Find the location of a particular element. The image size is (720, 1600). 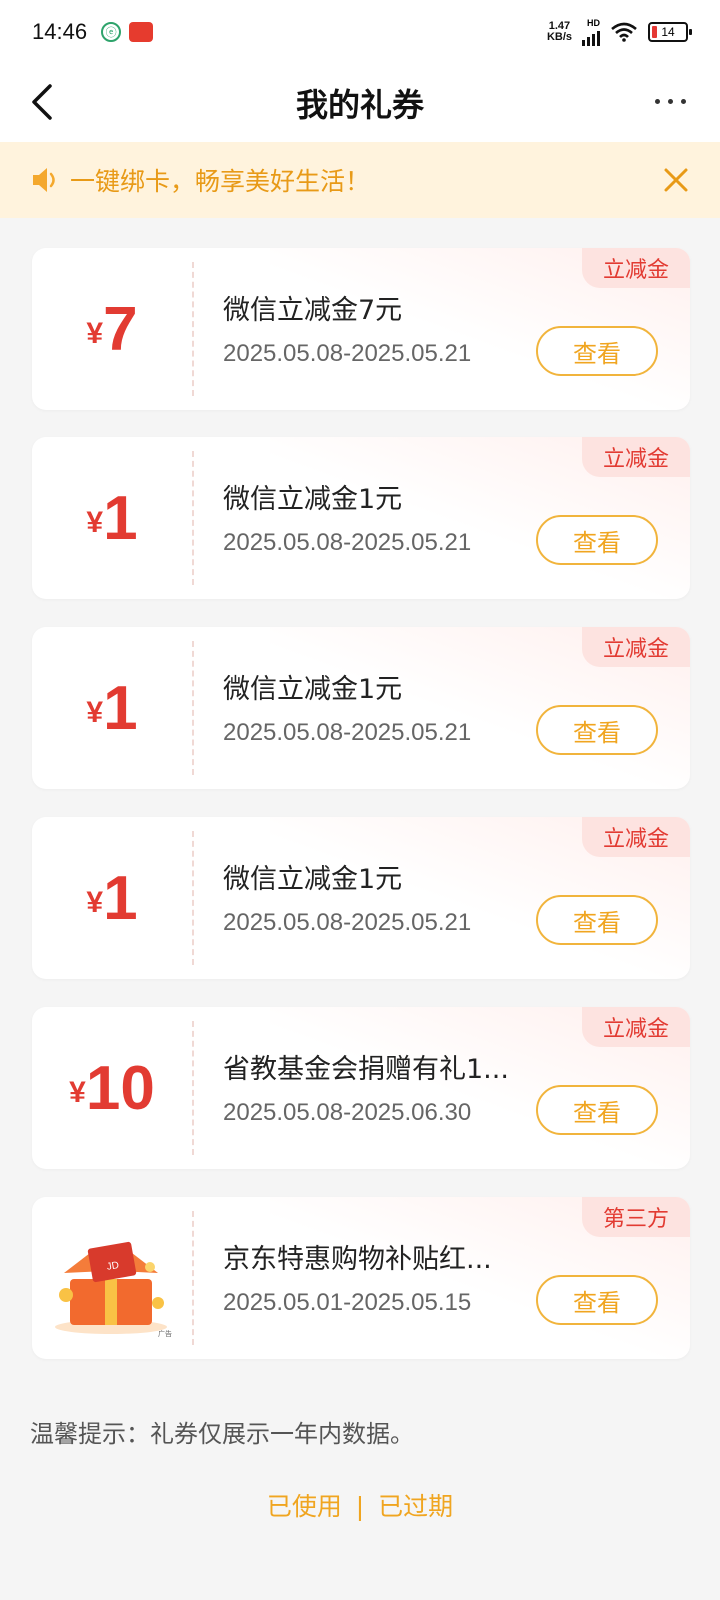

coupon-card: ¥7 微信立减金7元 2025.05.08-2025.05.21 立减金 查看 is located at coordinates (361, 329).